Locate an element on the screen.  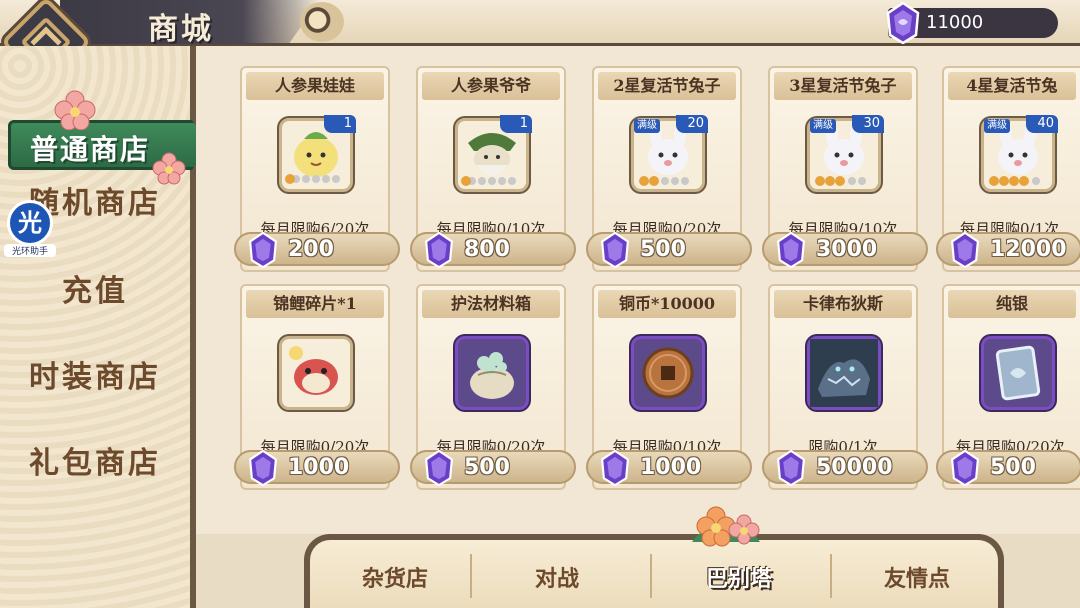
copper-coin-icon is located at coordinates (668, 373).